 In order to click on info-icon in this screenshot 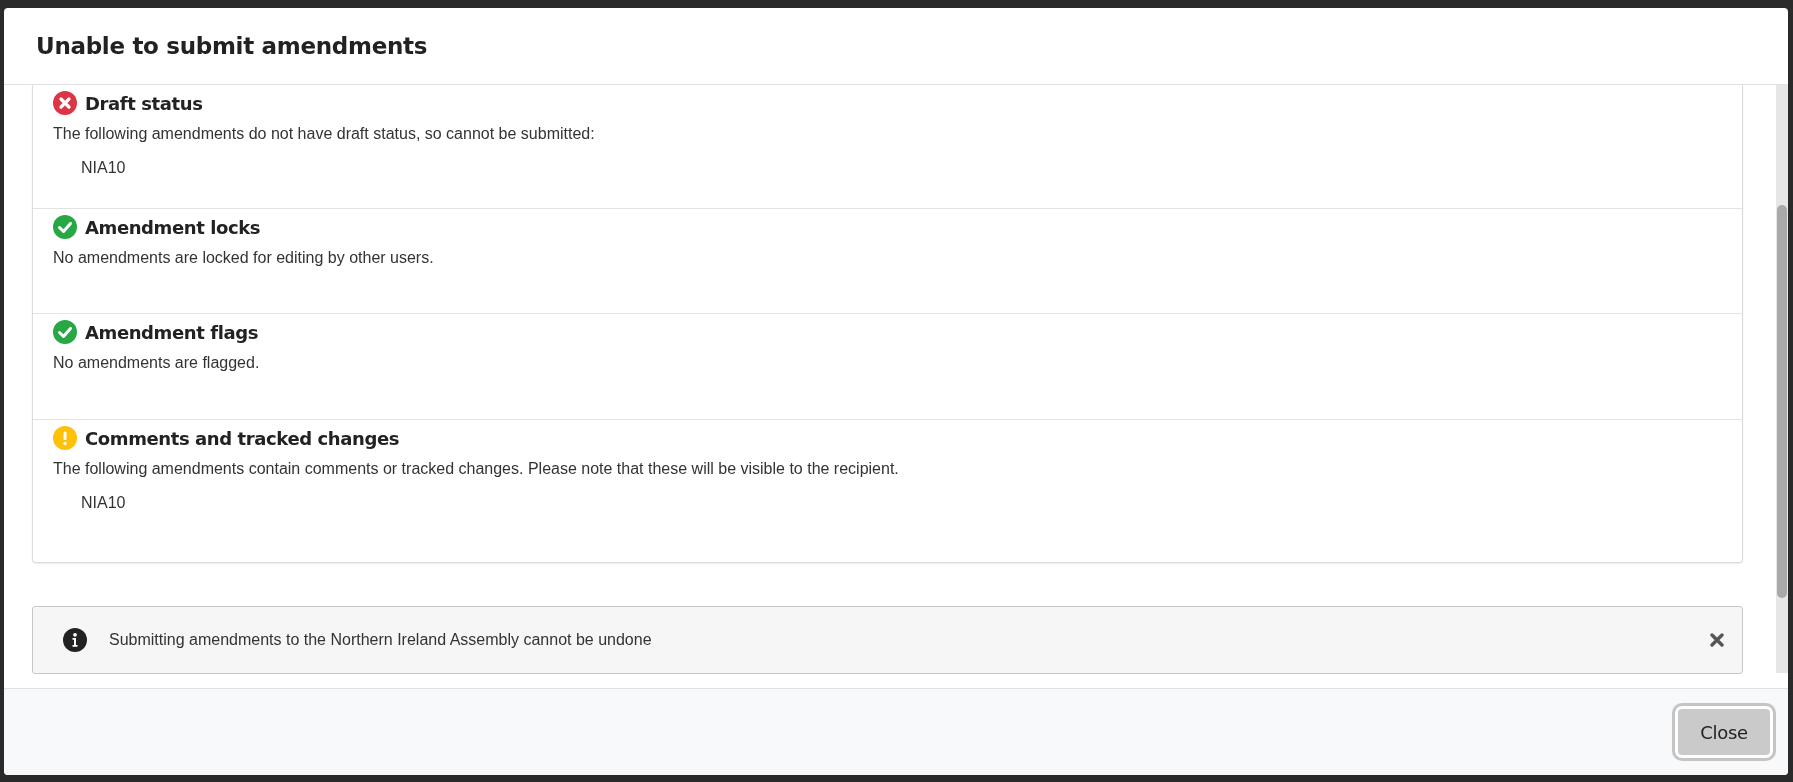, I will do `click(75, 640)`.